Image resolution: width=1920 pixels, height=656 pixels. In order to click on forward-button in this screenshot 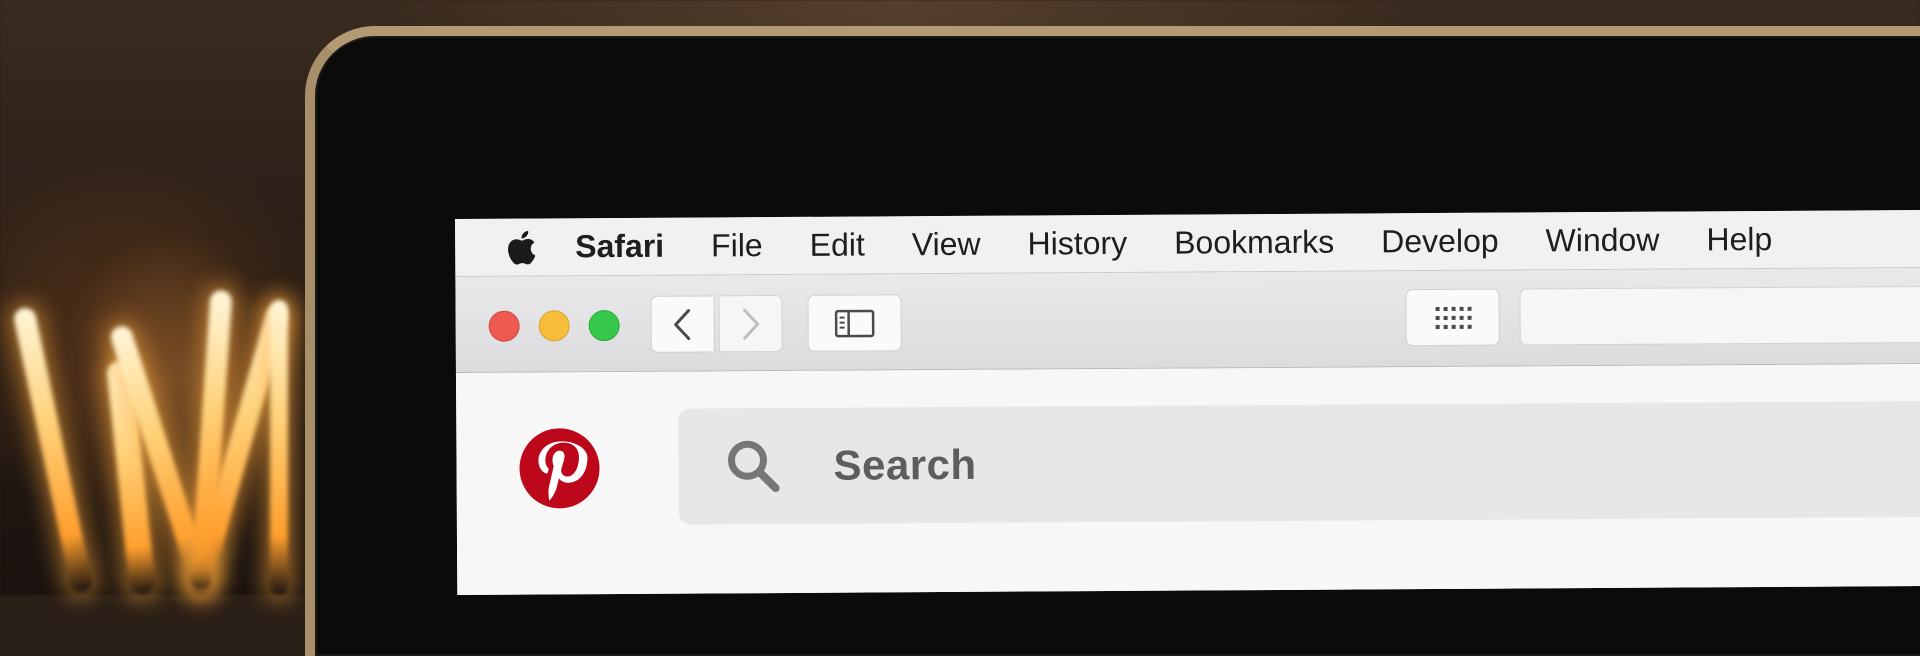, I will do `click(750, 323)`.